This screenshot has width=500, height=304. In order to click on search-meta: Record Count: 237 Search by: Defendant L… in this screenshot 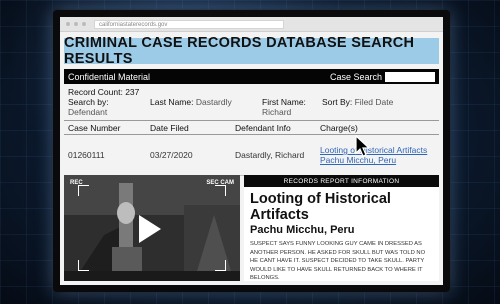, I will do `click(251, 100)`.